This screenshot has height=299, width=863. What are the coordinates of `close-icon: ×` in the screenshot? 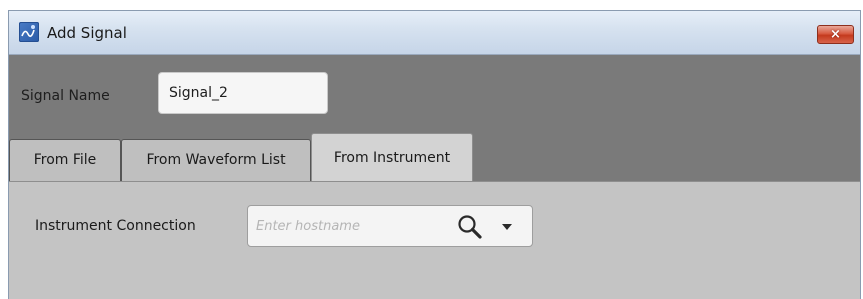 It's located at (835, 34).